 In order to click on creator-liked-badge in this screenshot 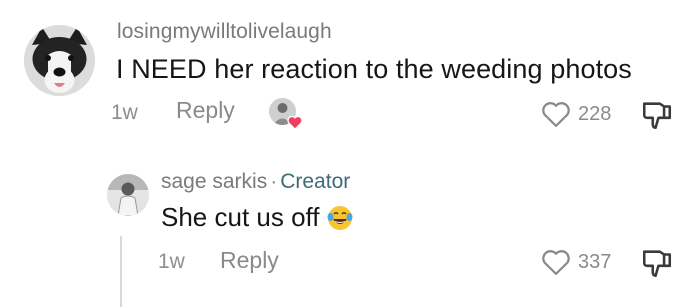, I will do `click(286, 115)`.